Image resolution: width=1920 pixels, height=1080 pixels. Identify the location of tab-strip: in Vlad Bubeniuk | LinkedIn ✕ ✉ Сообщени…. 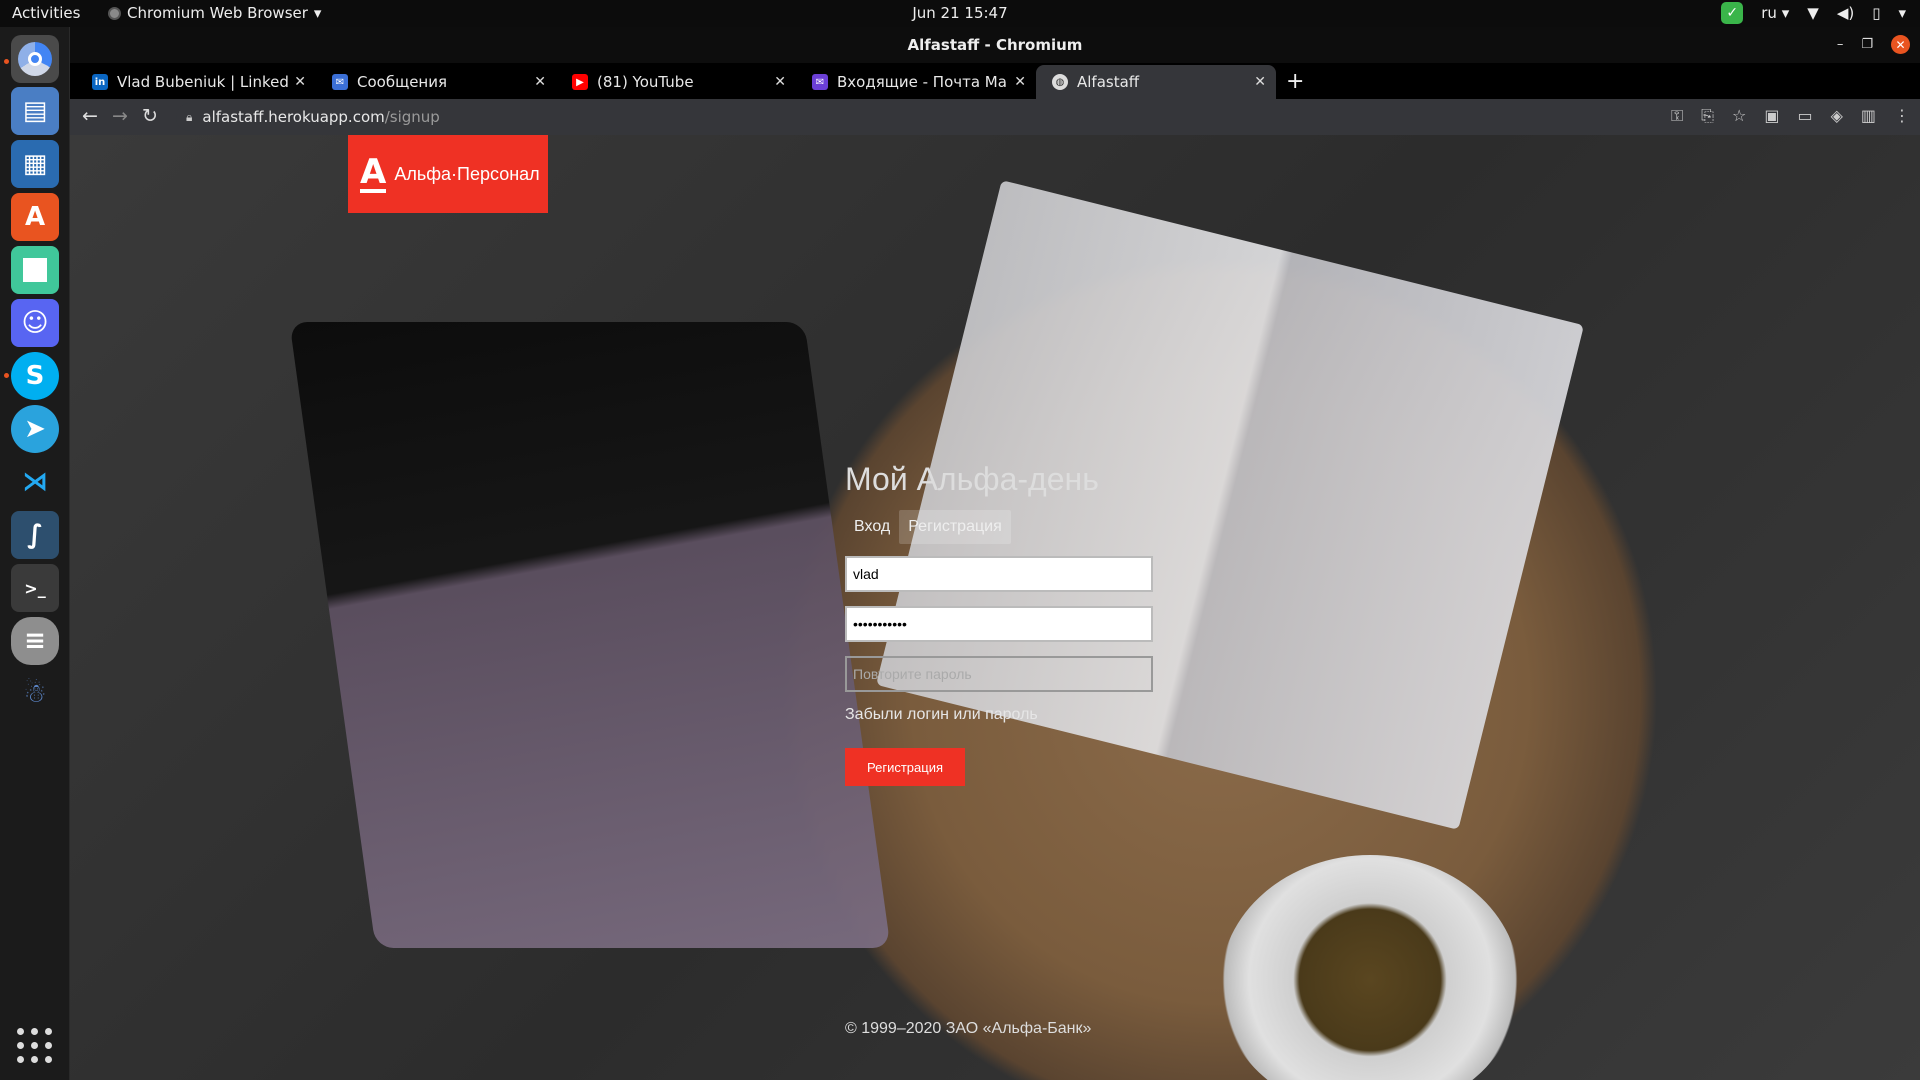
(995, 81).